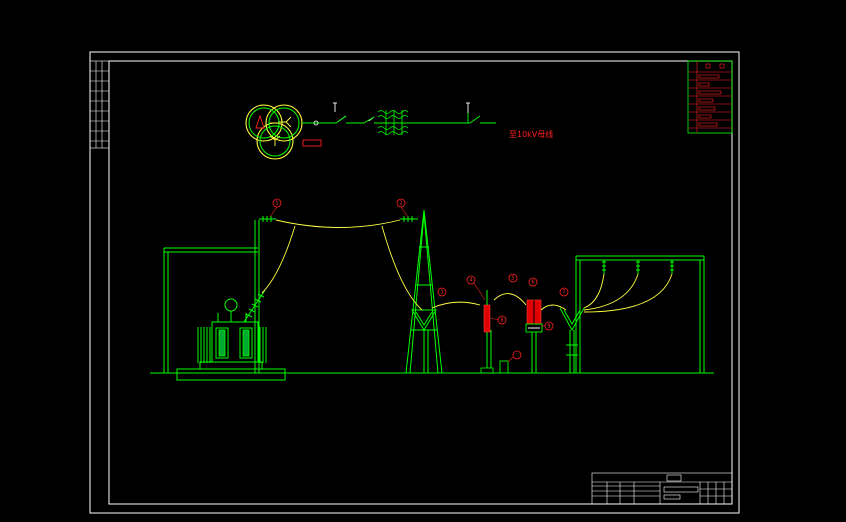  I want to click on balloon-callouts: 1 2 3 4 5 6 7 8 9, so click(419, 280).